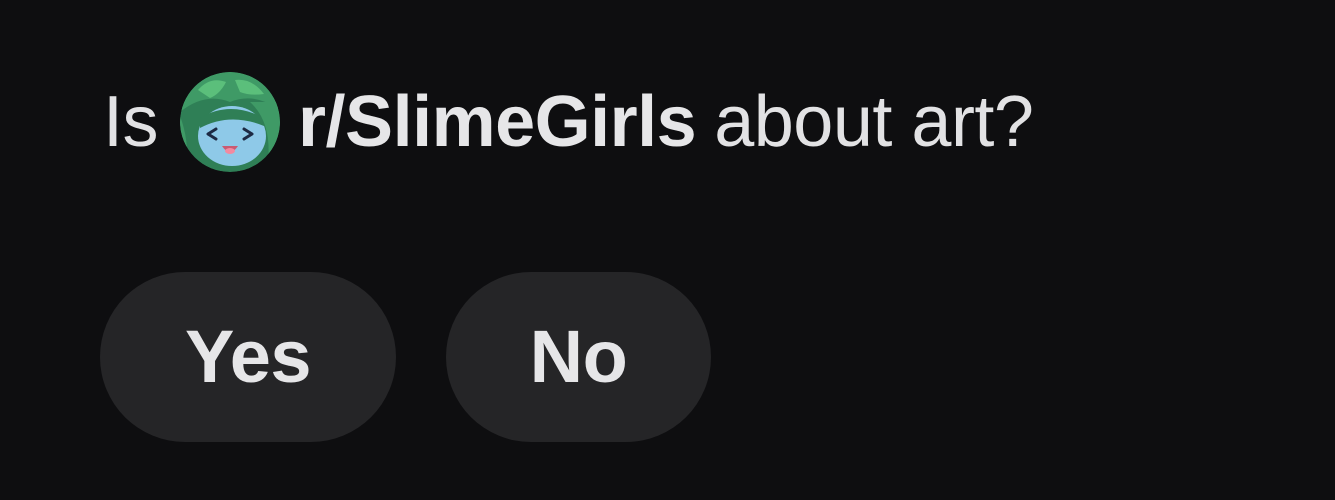 The width and height of the screenshot is (1335, 500). I want to click on slime-girl-avatar-icon, so click(230, 122).